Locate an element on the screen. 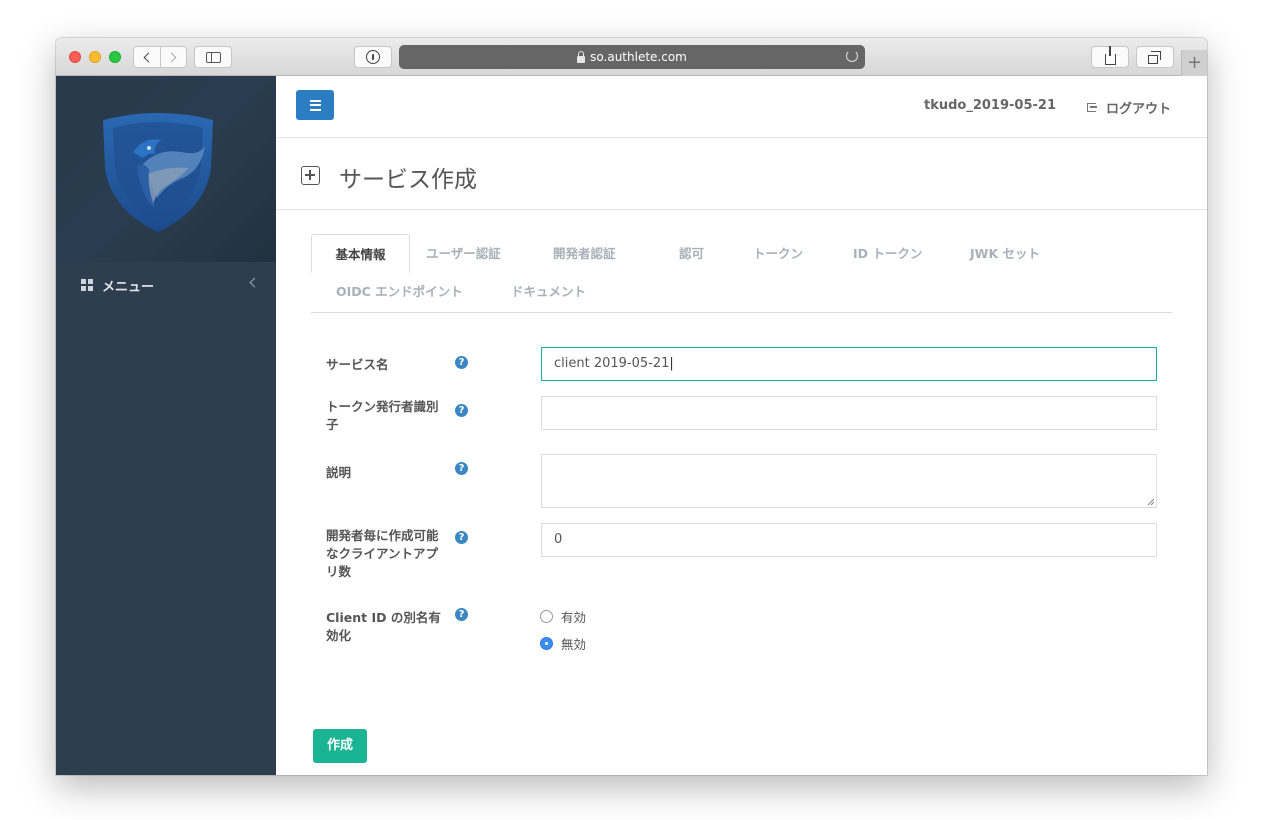  radio-enabled-label: 有効 is located at coordinates (574, 617).